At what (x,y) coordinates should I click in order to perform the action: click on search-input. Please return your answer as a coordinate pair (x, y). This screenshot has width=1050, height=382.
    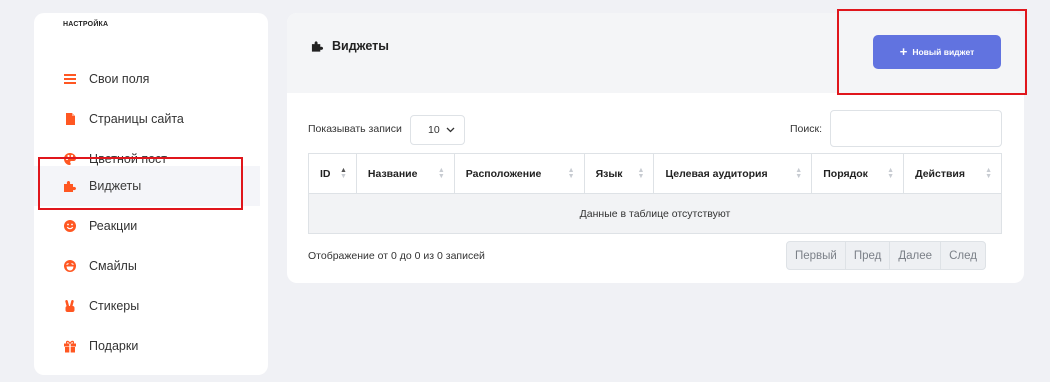
    Looking at the image, I should click on (916, 128).